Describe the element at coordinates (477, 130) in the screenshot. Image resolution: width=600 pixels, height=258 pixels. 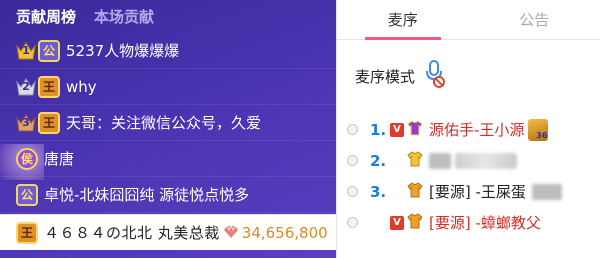
I see `queue-user-name: 源佑手-王小源` at that location.